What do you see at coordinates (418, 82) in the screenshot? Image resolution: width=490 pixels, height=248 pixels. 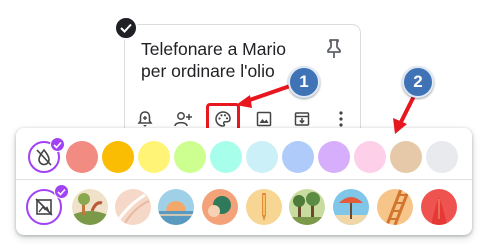 I see `callout-2: 2` at bounding box center [418, 82].